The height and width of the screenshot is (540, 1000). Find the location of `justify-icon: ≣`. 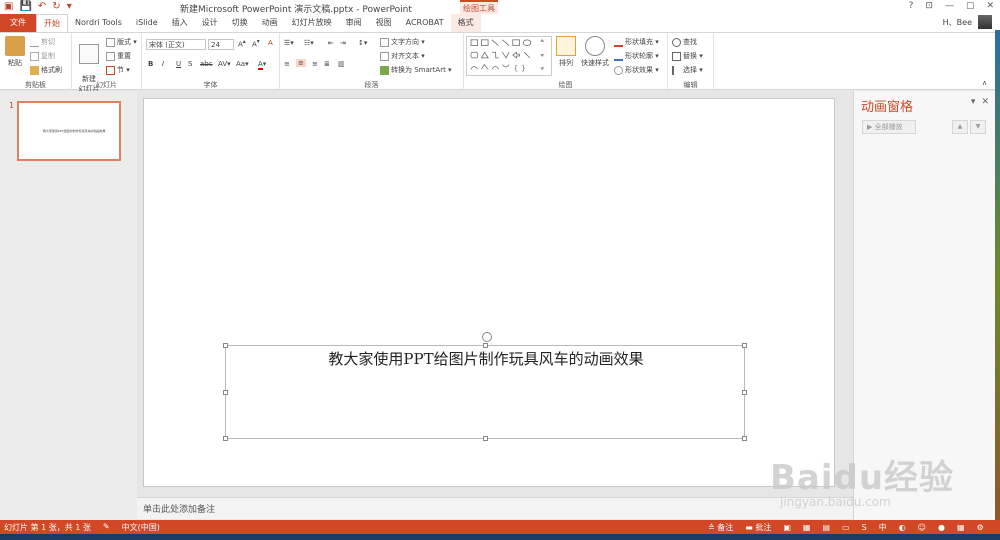

justify-icon: ≣ is located at coordinates (327, 64).